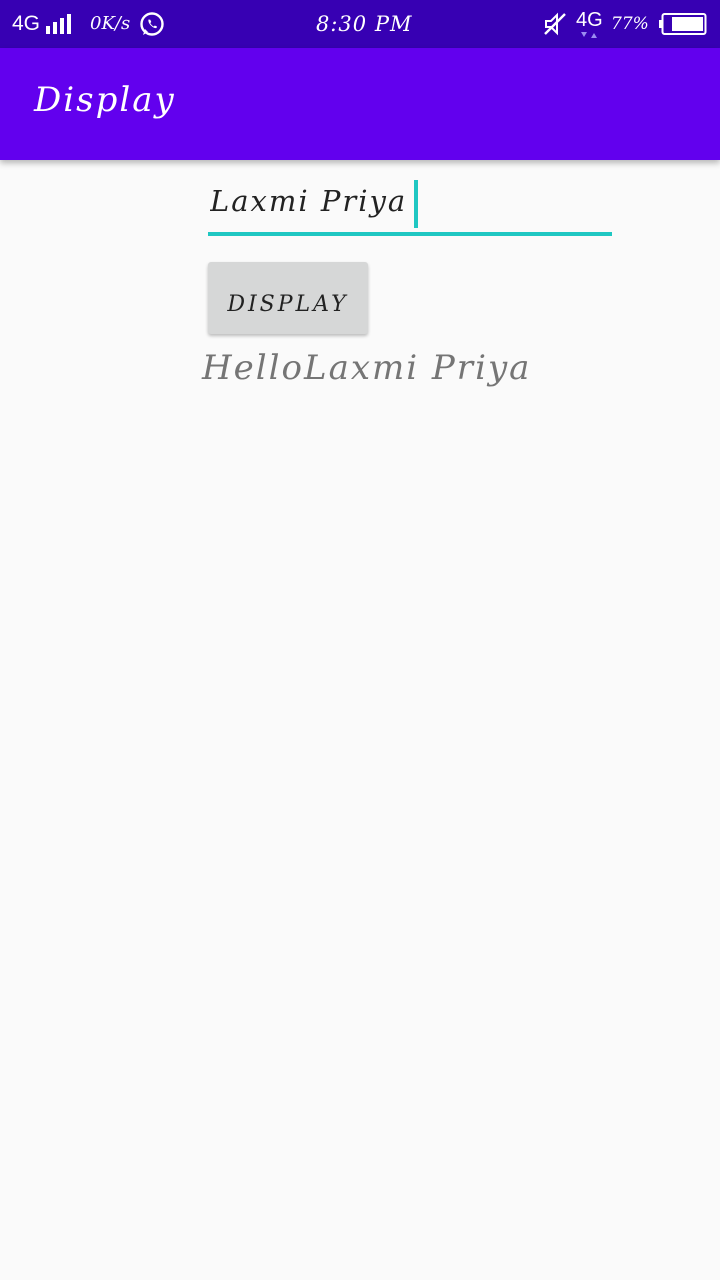 This screenshot has width=720, height=1280. What do you see at coordinates (360, 104) in the screenshot?
I see `app-bar: Display` at bounding box center [360, 104].